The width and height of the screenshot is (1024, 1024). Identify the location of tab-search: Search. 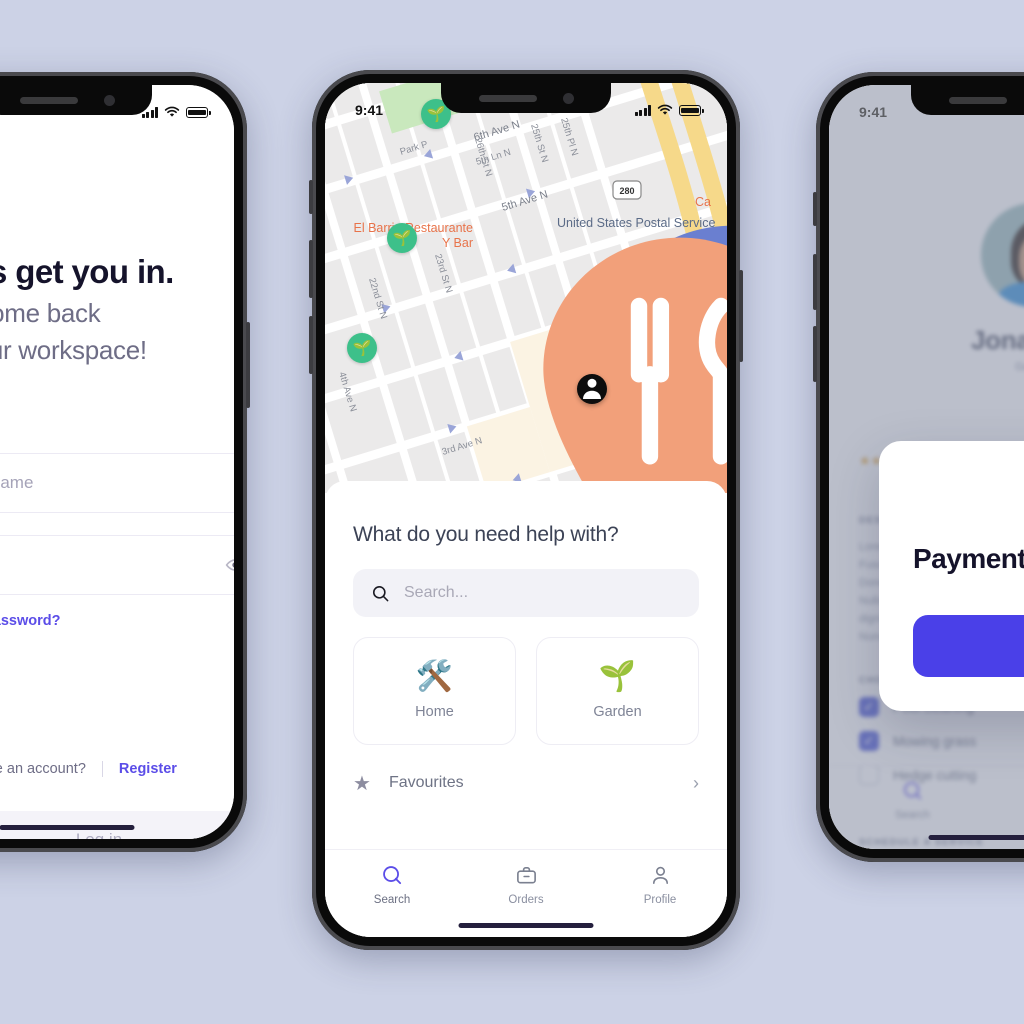
(392, 893).